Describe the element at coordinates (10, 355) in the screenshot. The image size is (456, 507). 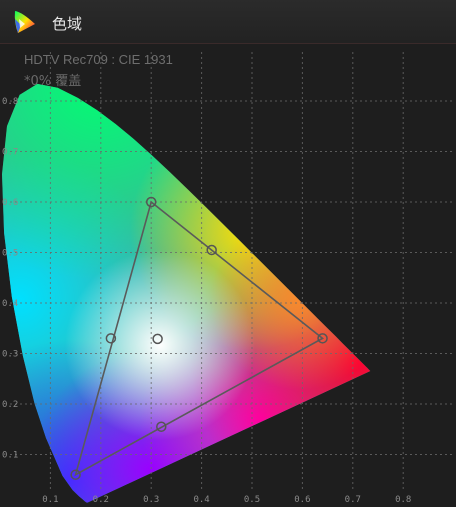
I see `y-tick-label: 0.3` at that location.